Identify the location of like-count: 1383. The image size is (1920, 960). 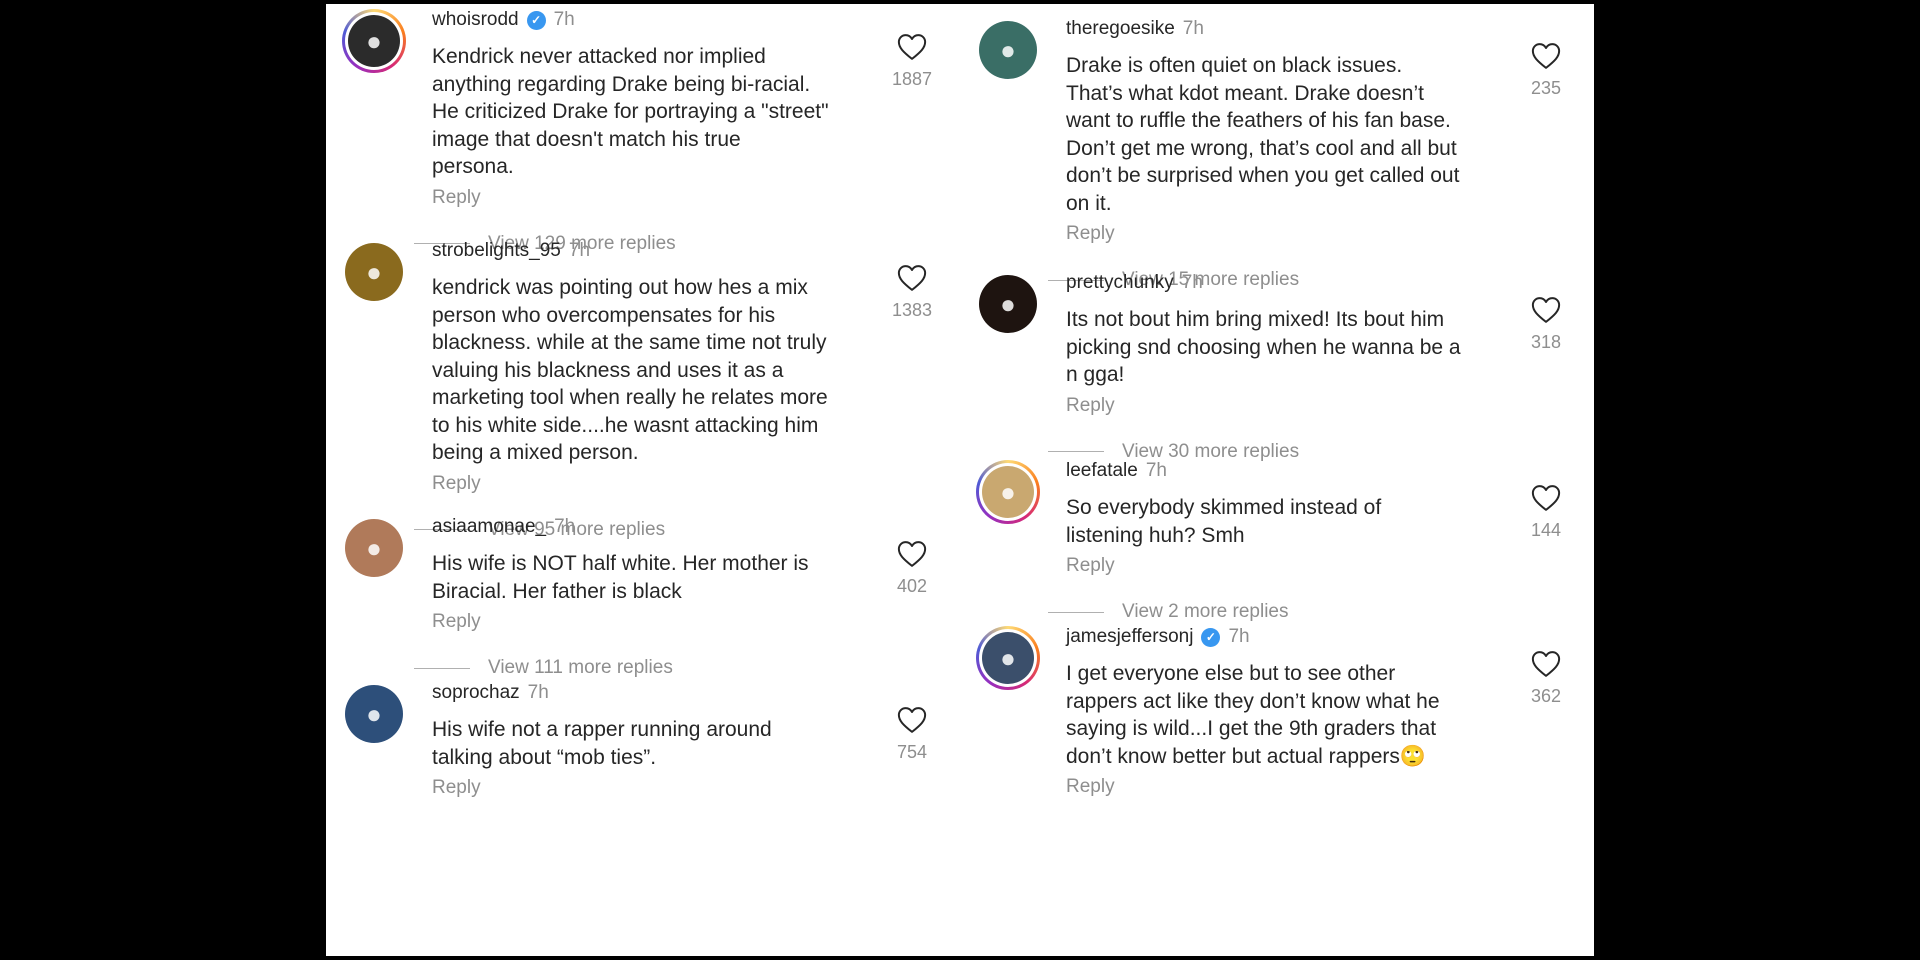
(912, 310).